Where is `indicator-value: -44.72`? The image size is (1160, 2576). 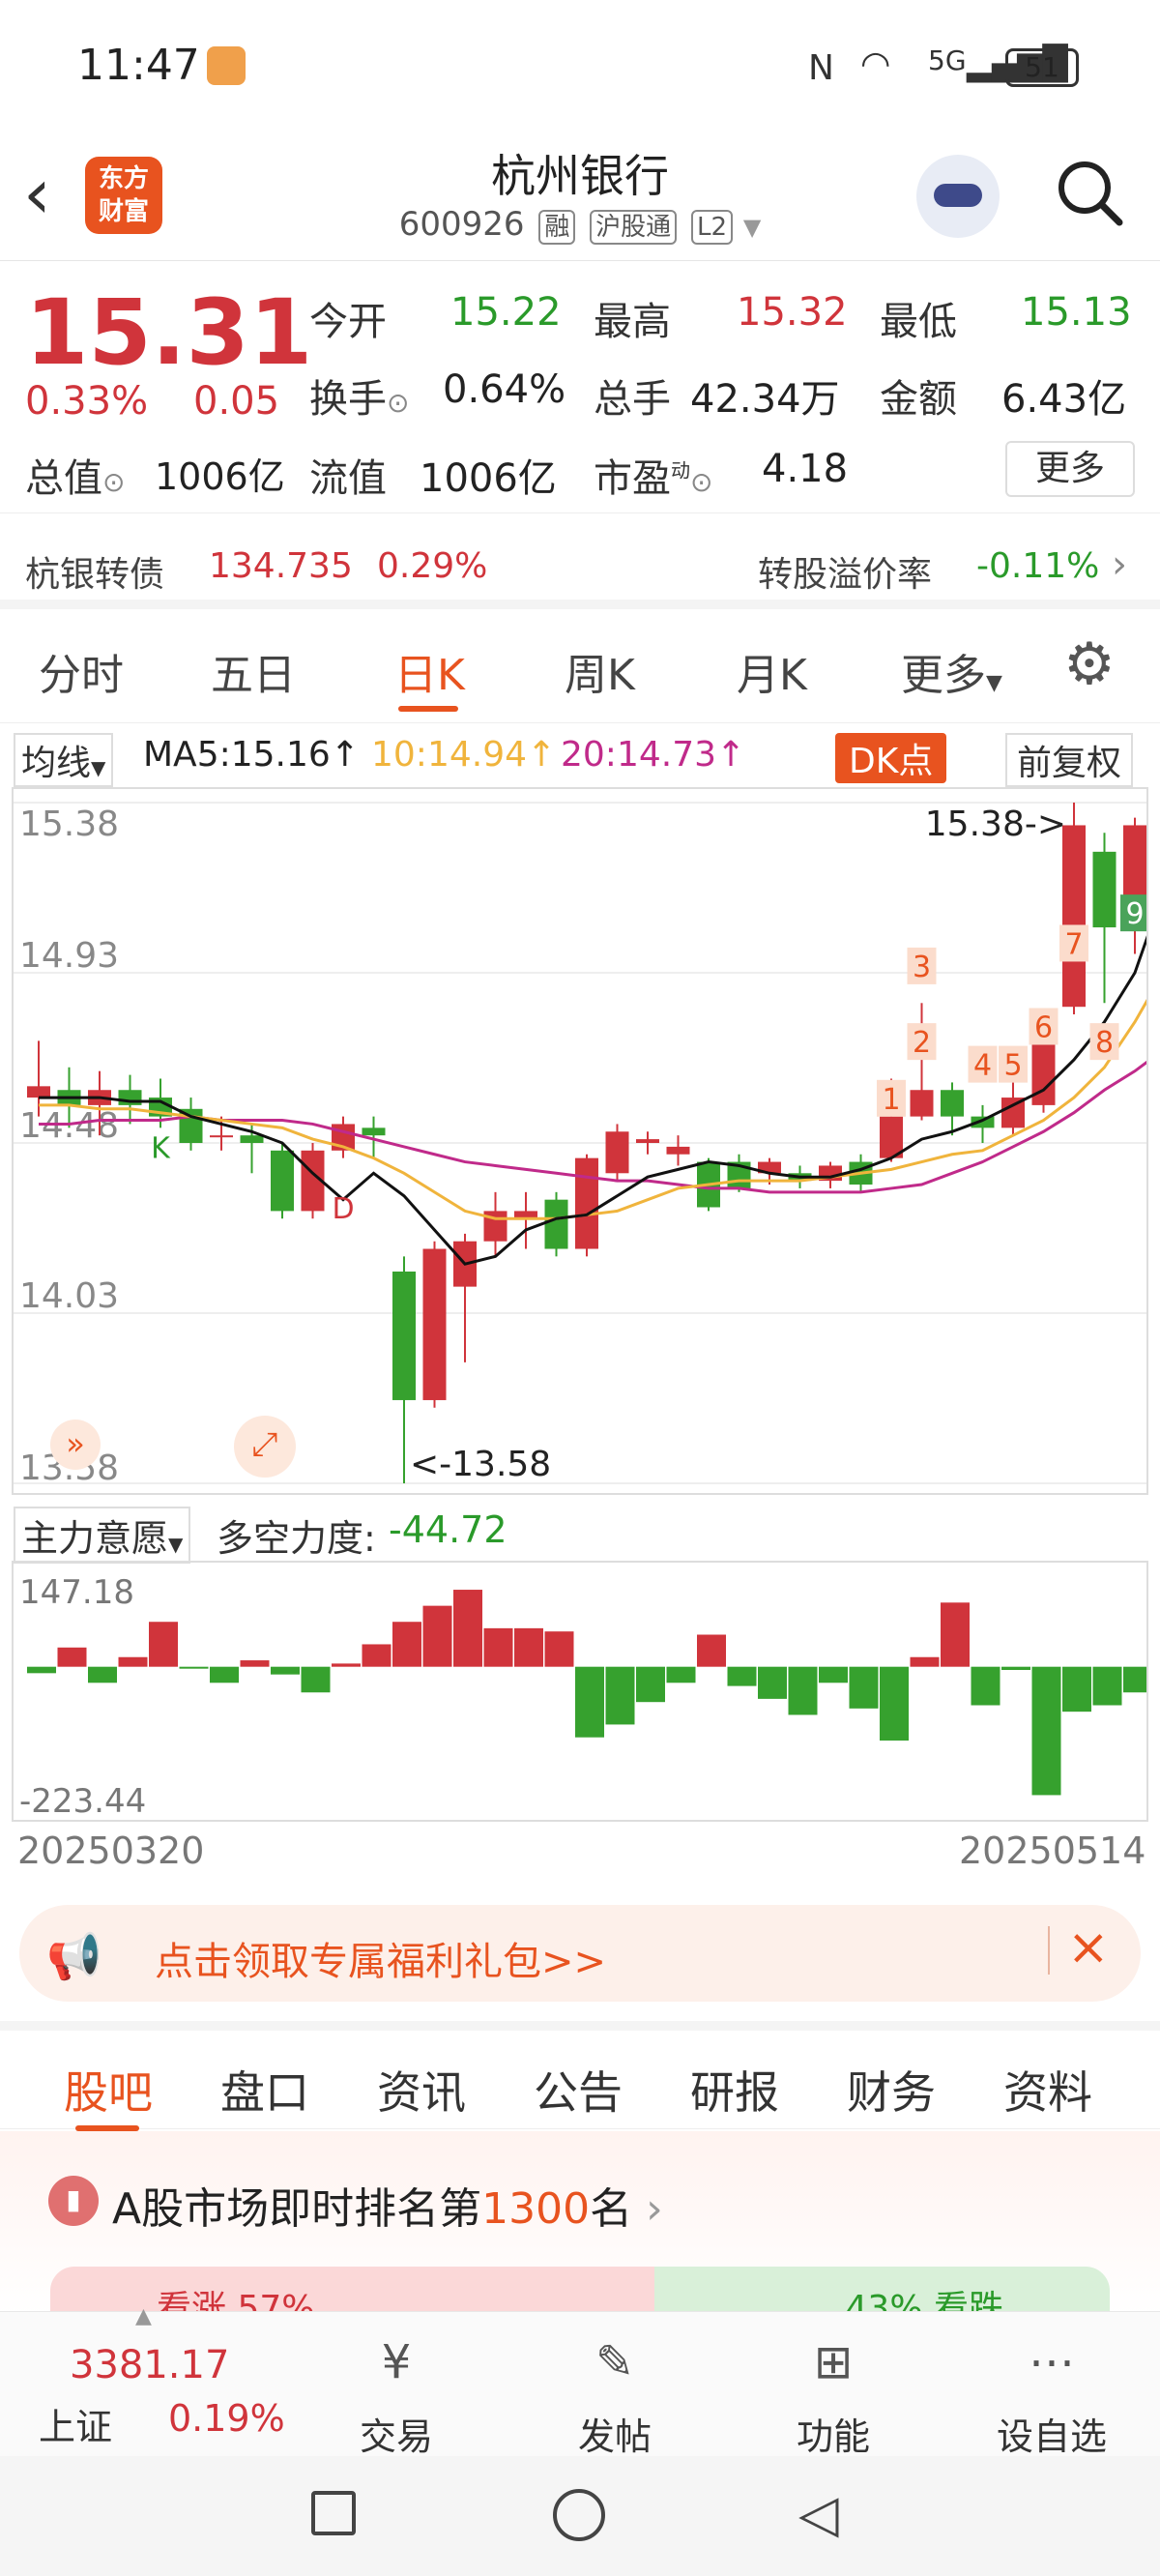
indicator-value: -44.72 is located at coordinates (449, 1529).